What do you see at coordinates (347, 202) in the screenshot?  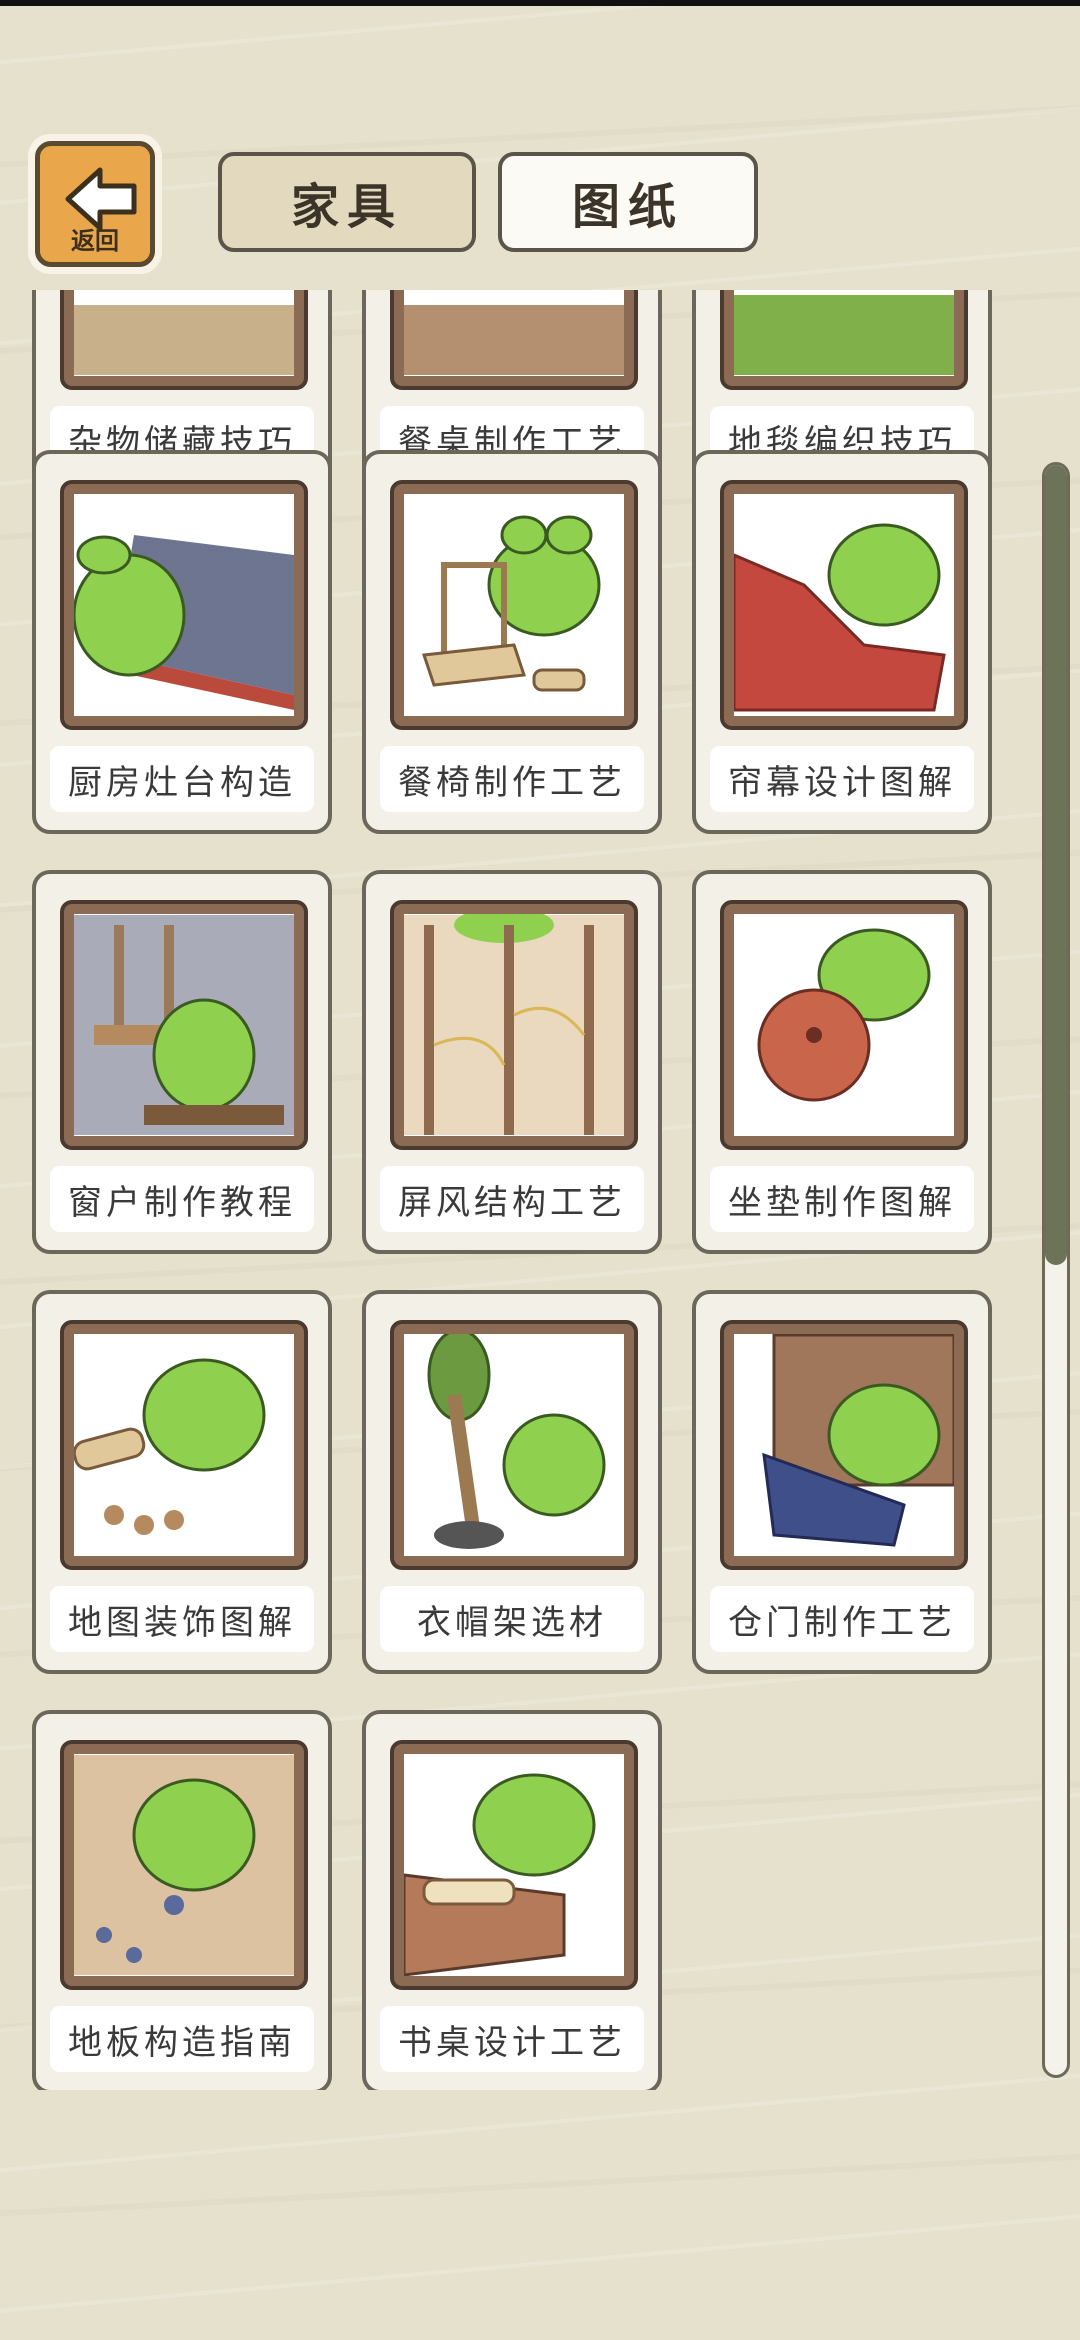 I see `tab-furniture: 家具` at bounding box center [347, 202].